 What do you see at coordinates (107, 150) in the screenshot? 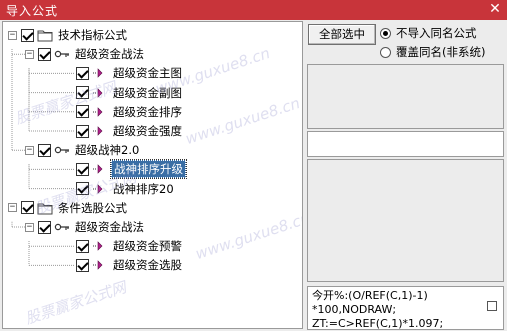
I see `tree-node-label: 超级战神2.0` at bounding box center [107, 150].